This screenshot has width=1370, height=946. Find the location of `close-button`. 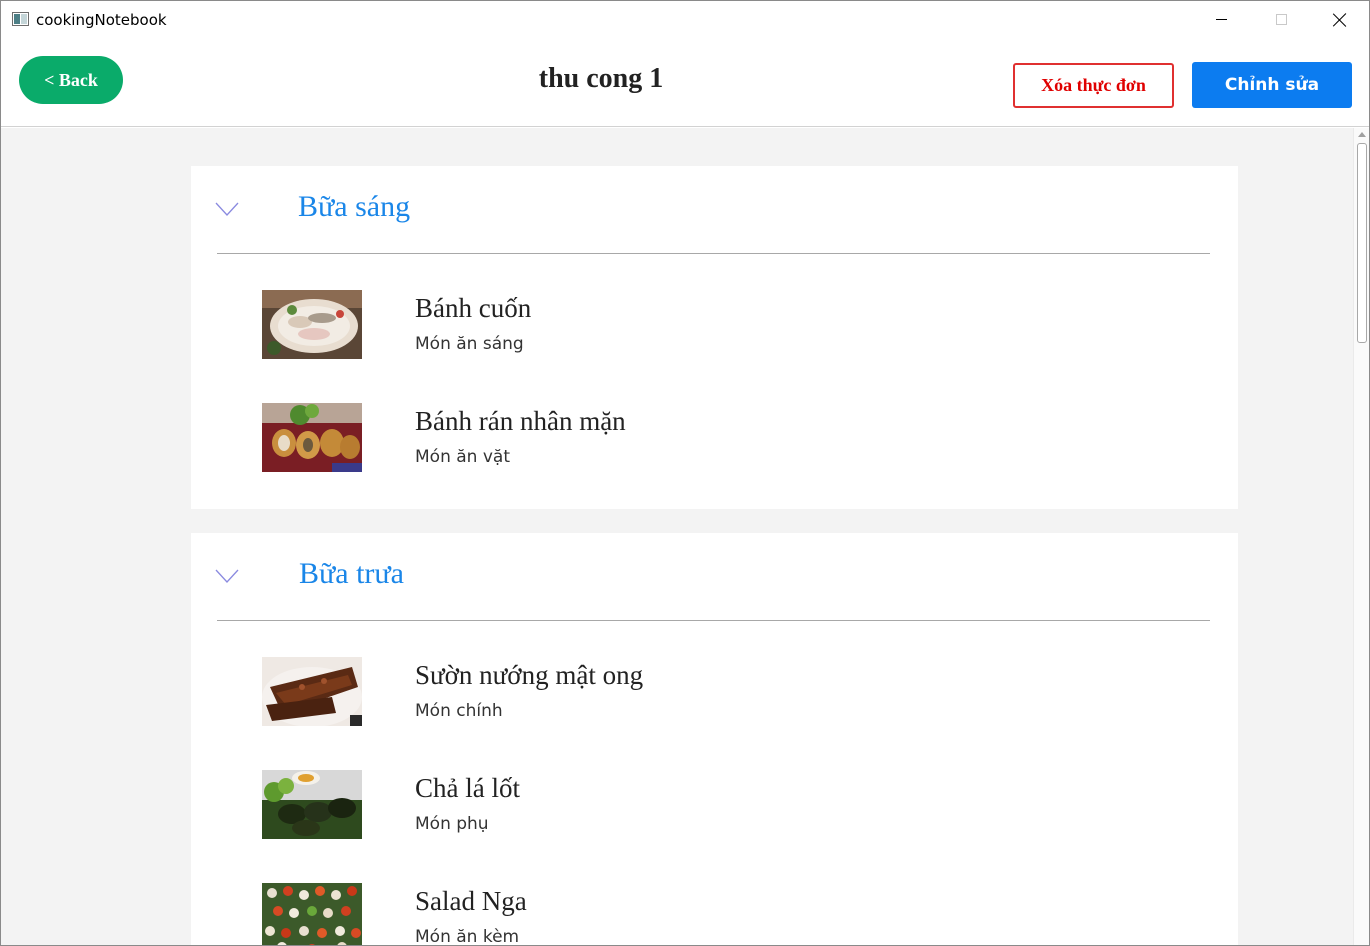

close-button is located at coordinates (1339, 20).